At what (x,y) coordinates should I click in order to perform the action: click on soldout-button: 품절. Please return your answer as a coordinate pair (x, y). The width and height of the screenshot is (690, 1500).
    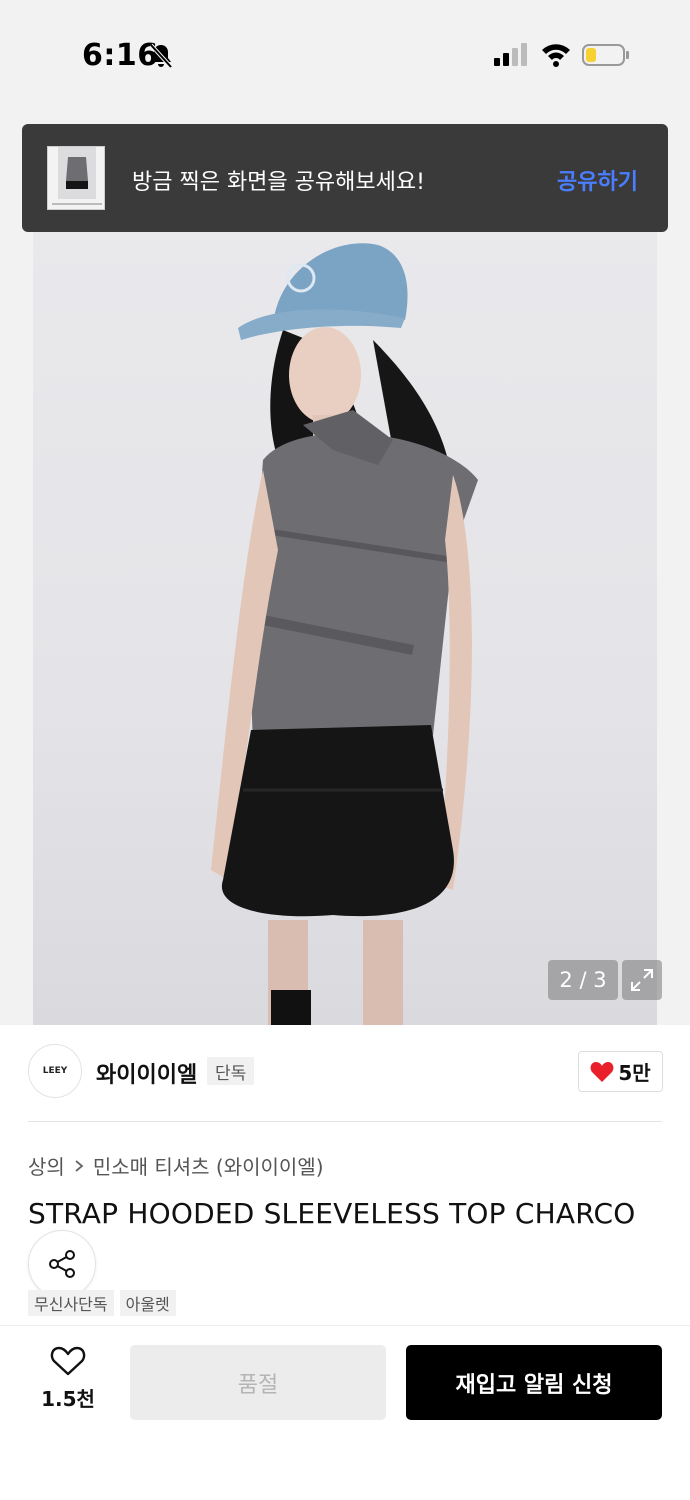
    Looking at the image, I should click on (258, 1382).